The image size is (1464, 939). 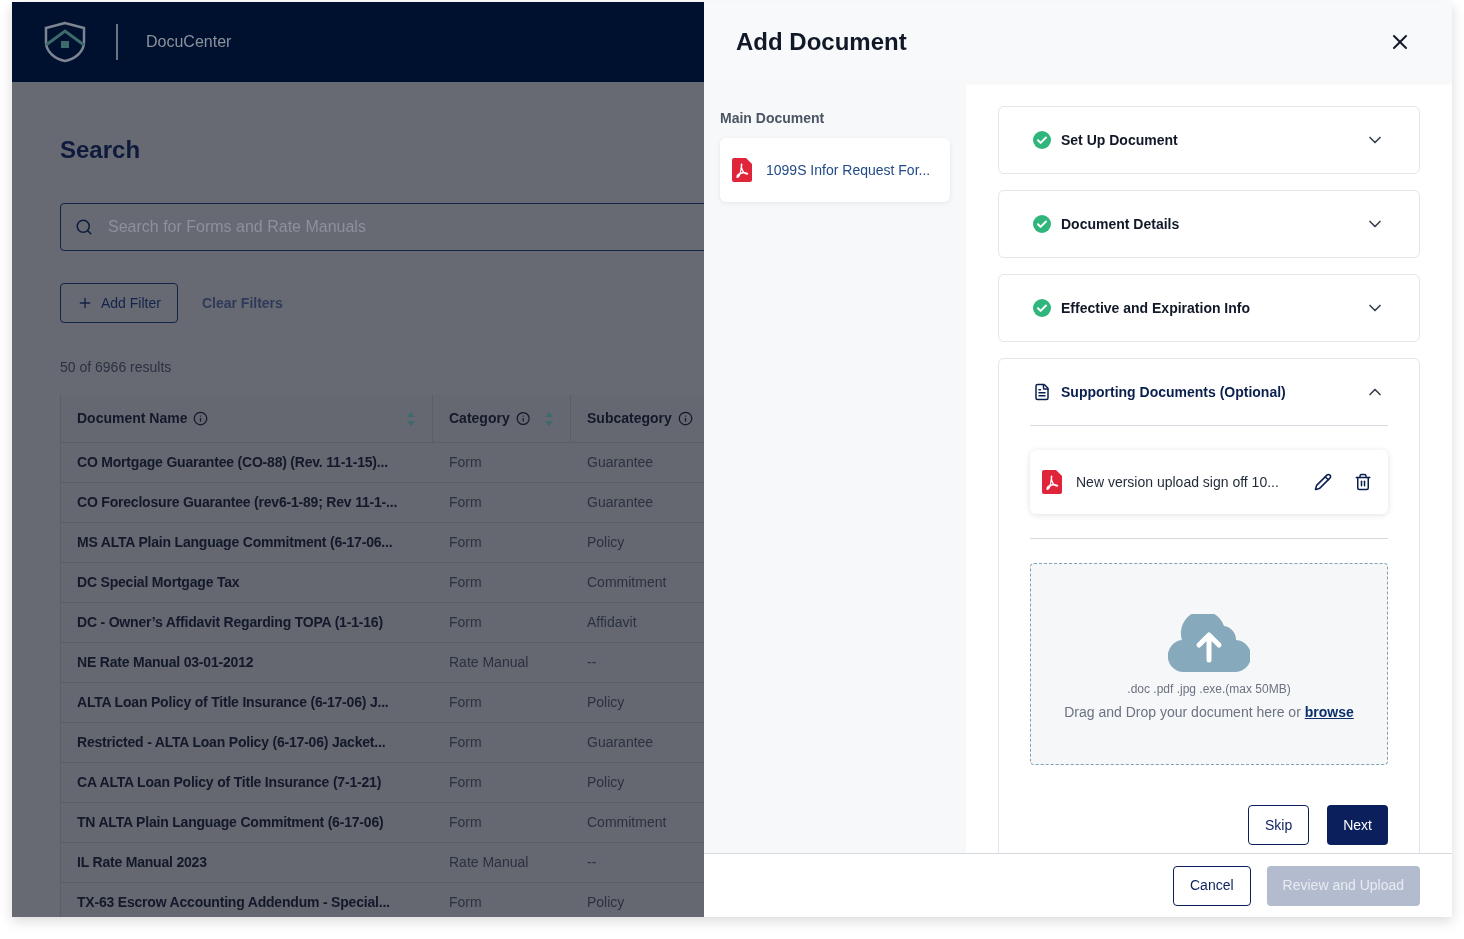 What do you see at coordinates (230, 822) in the screenshot?
I see `table-cell-text: TN ALTA Plain Language Commitment (6-17-06)` at bounding box center [230, 822].